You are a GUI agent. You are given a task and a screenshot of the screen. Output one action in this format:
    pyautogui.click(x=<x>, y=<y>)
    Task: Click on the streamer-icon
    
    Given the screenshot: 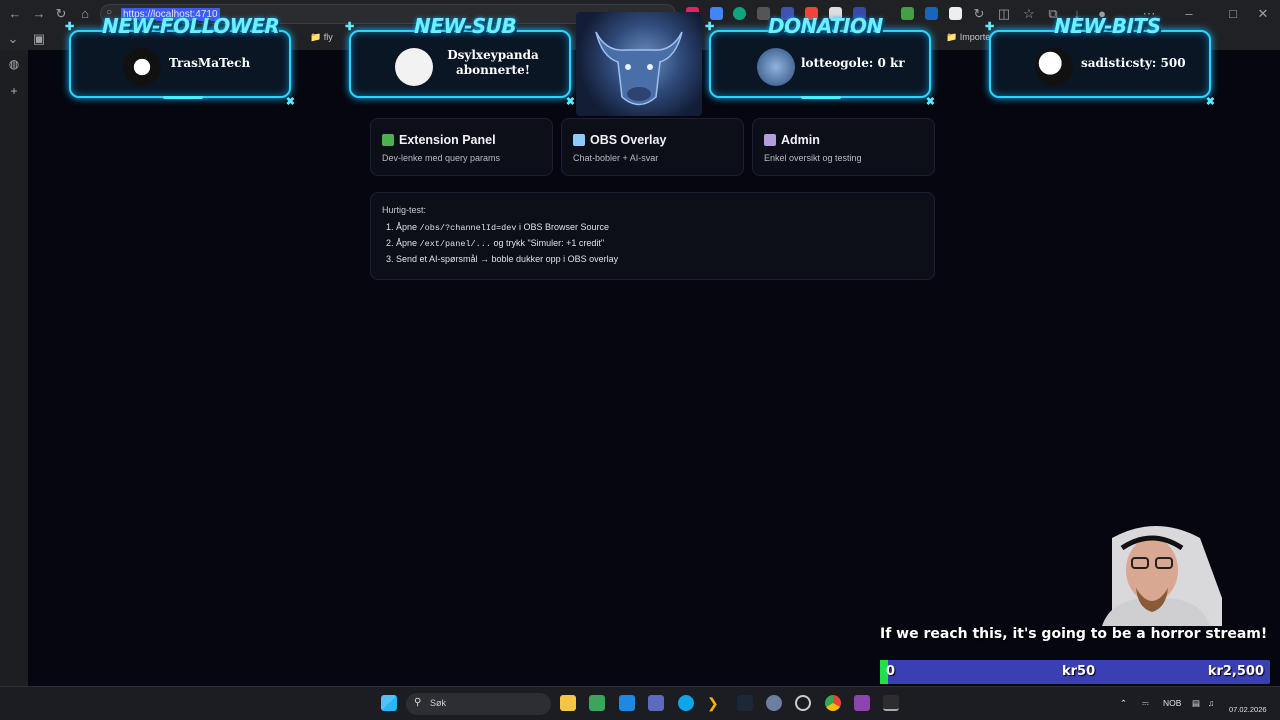 What is the action you would take?
    pyautogui.click(x=1162, y=576)
    